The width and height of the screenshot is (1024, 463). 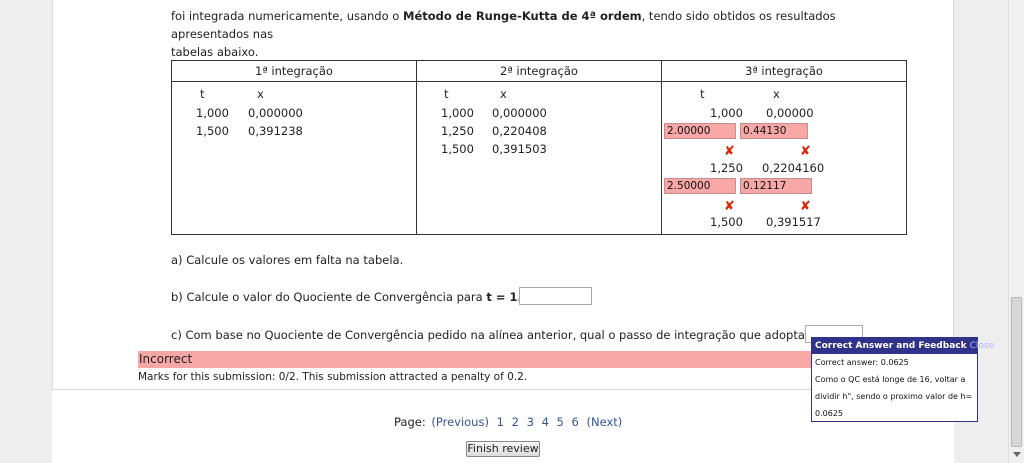 What do you see at coordinates (215, 52) in the screenshot?
I see `intro-text-line2: tabelas abaixo.` at bounding box center [215, 52].